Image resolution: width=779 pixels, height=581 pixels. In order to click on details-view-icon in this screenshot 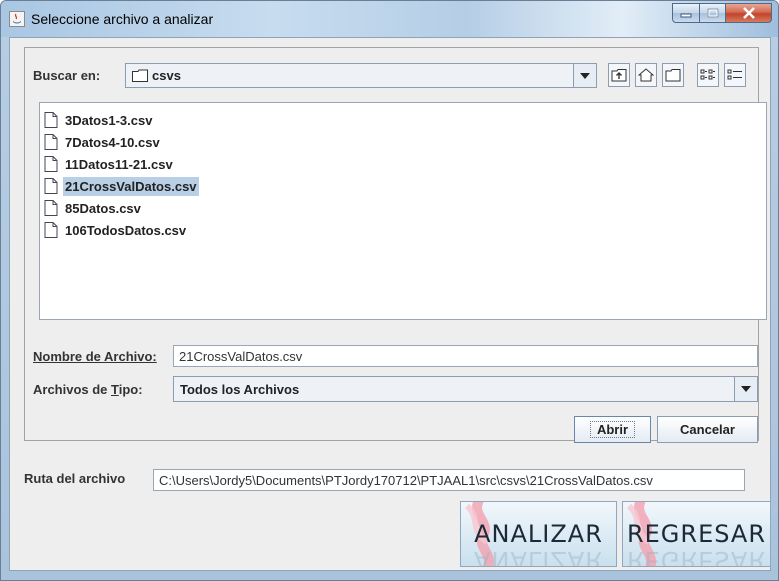, I will do `click(734, 74)`.